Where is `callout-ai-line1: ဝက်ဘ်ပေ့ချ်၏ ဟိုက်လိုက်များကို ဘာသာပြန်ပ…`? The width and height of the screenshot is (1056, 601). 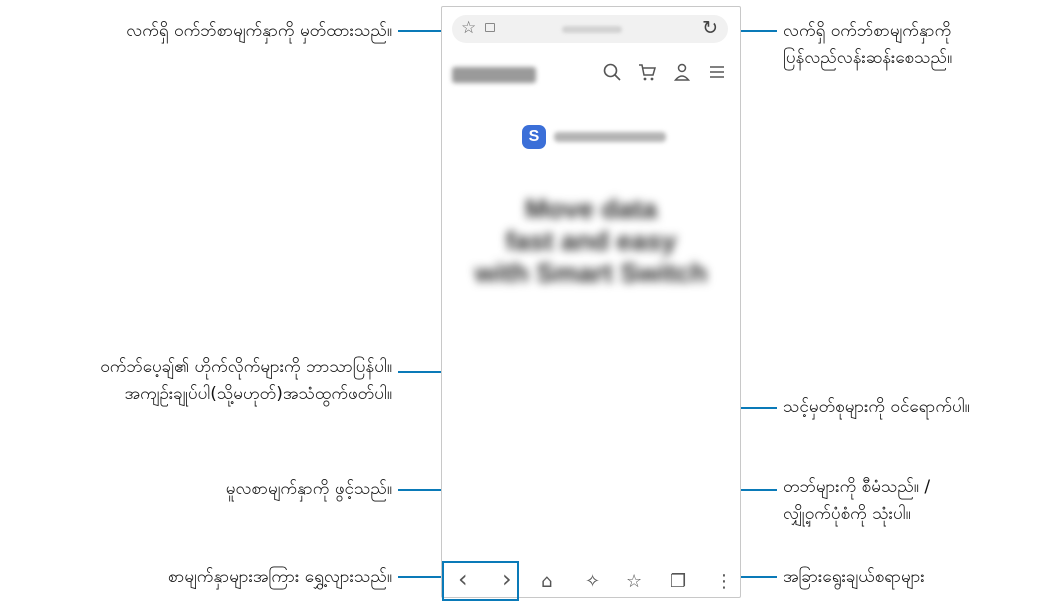
callout-ai-line1: ဝက်ဘ်ပေ့ချ်၏ ဟိုက်လိုက်များကို ဘာသာပြန်ပ… is located at coordinates (246, 367).